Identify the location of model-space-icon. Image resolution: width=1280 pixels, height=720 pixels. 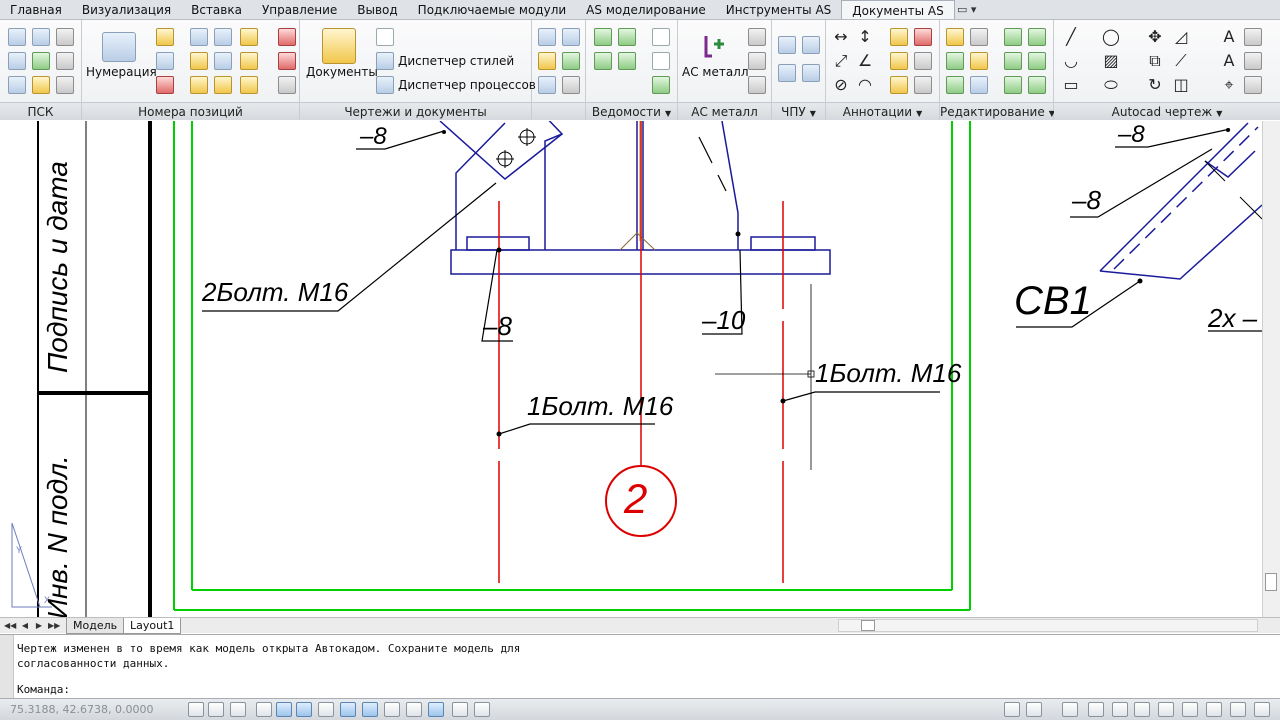
(1012, 709).